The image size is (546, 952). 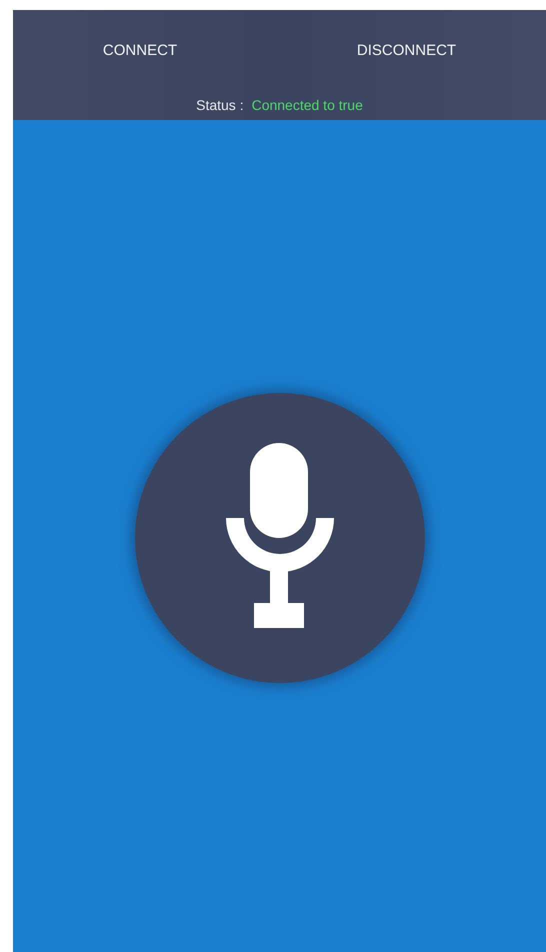 What do you see at coordinates (220, 105) in the screenshot?
I see `status-label: Status :` at bounding box center [220, 105].